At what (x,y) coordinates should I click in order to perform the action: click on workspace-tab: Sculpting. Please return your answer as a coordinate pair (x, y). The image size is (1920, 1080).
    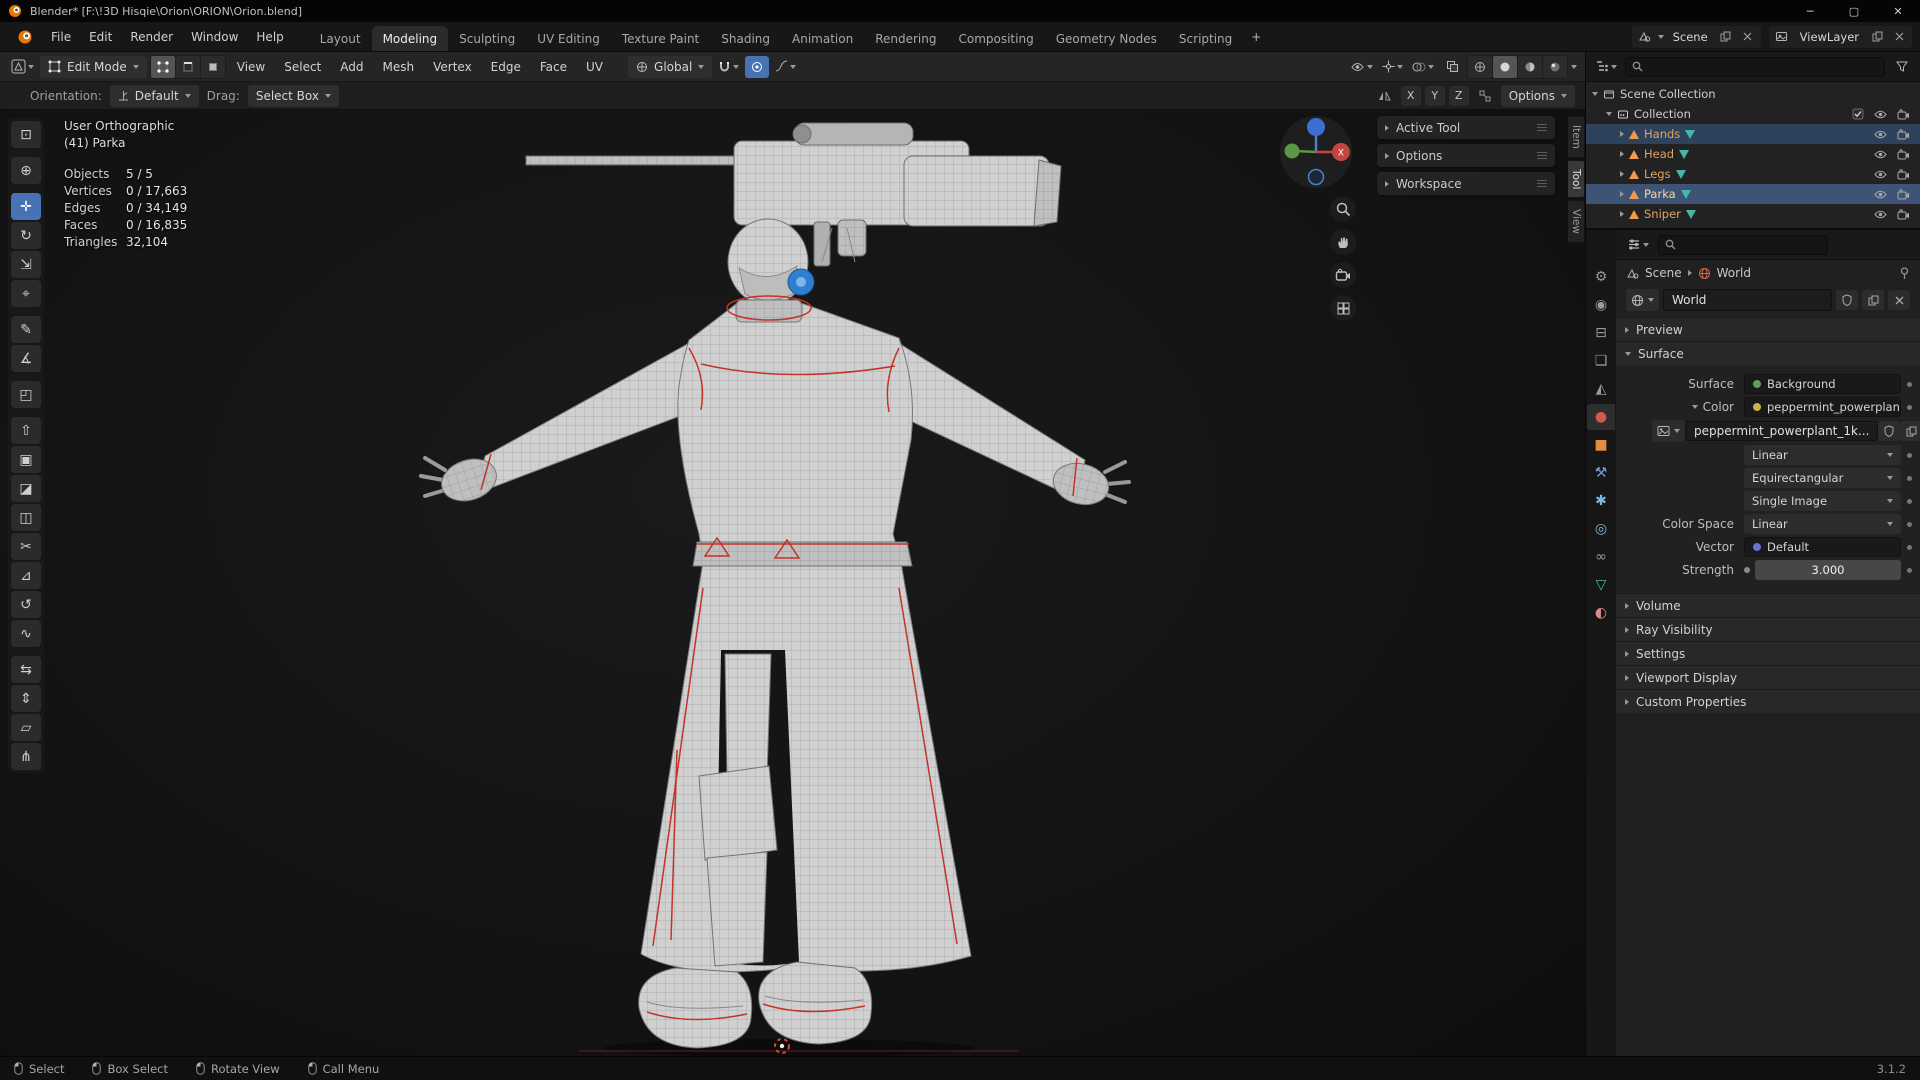
    Looking at the image, I should click on (487, 38).